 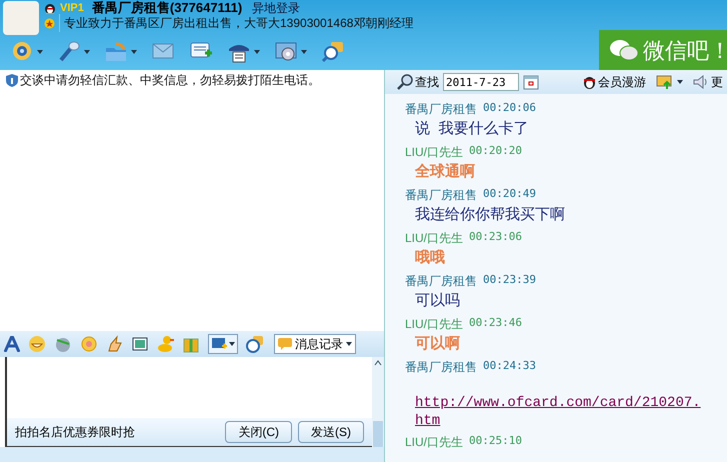 I want to click on star-icon, so click(x=49, y=23).